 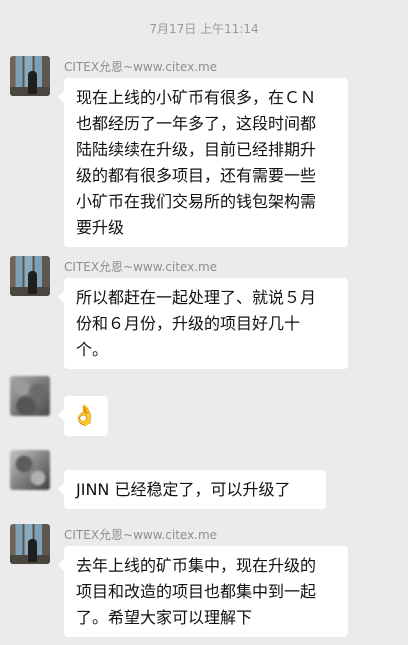 I want to click on message-line: 了。希望大家可以理解下, so click(x=164, y=617).